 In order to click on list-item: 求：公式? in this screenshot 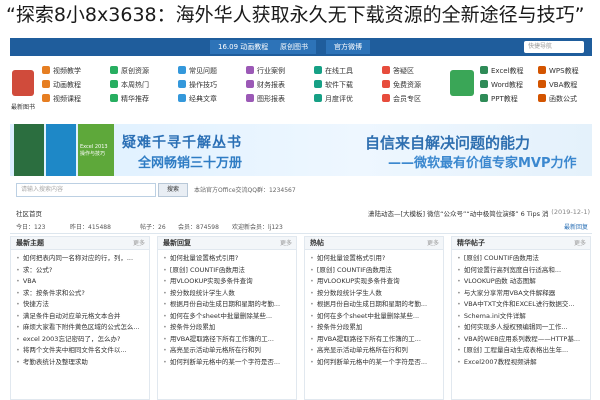, I will do `click(80, 271)`.